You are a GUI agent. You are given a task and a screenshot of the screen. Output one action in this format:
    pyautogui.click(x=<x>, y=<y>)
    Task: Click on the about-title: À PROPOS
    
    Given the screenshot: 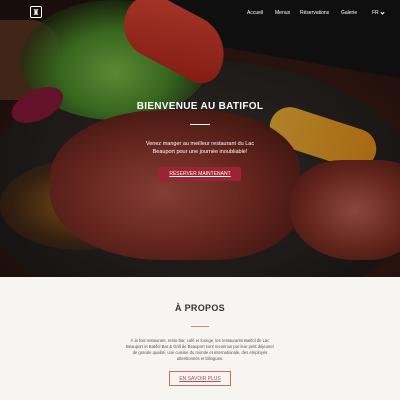 What is the action you would take?
    pyautogui.click(x=200, y=308)
    